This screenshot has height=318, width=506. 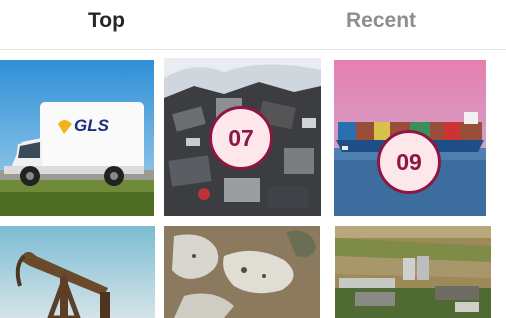 I want to click on tab-divider, so click(x=253, y=49).